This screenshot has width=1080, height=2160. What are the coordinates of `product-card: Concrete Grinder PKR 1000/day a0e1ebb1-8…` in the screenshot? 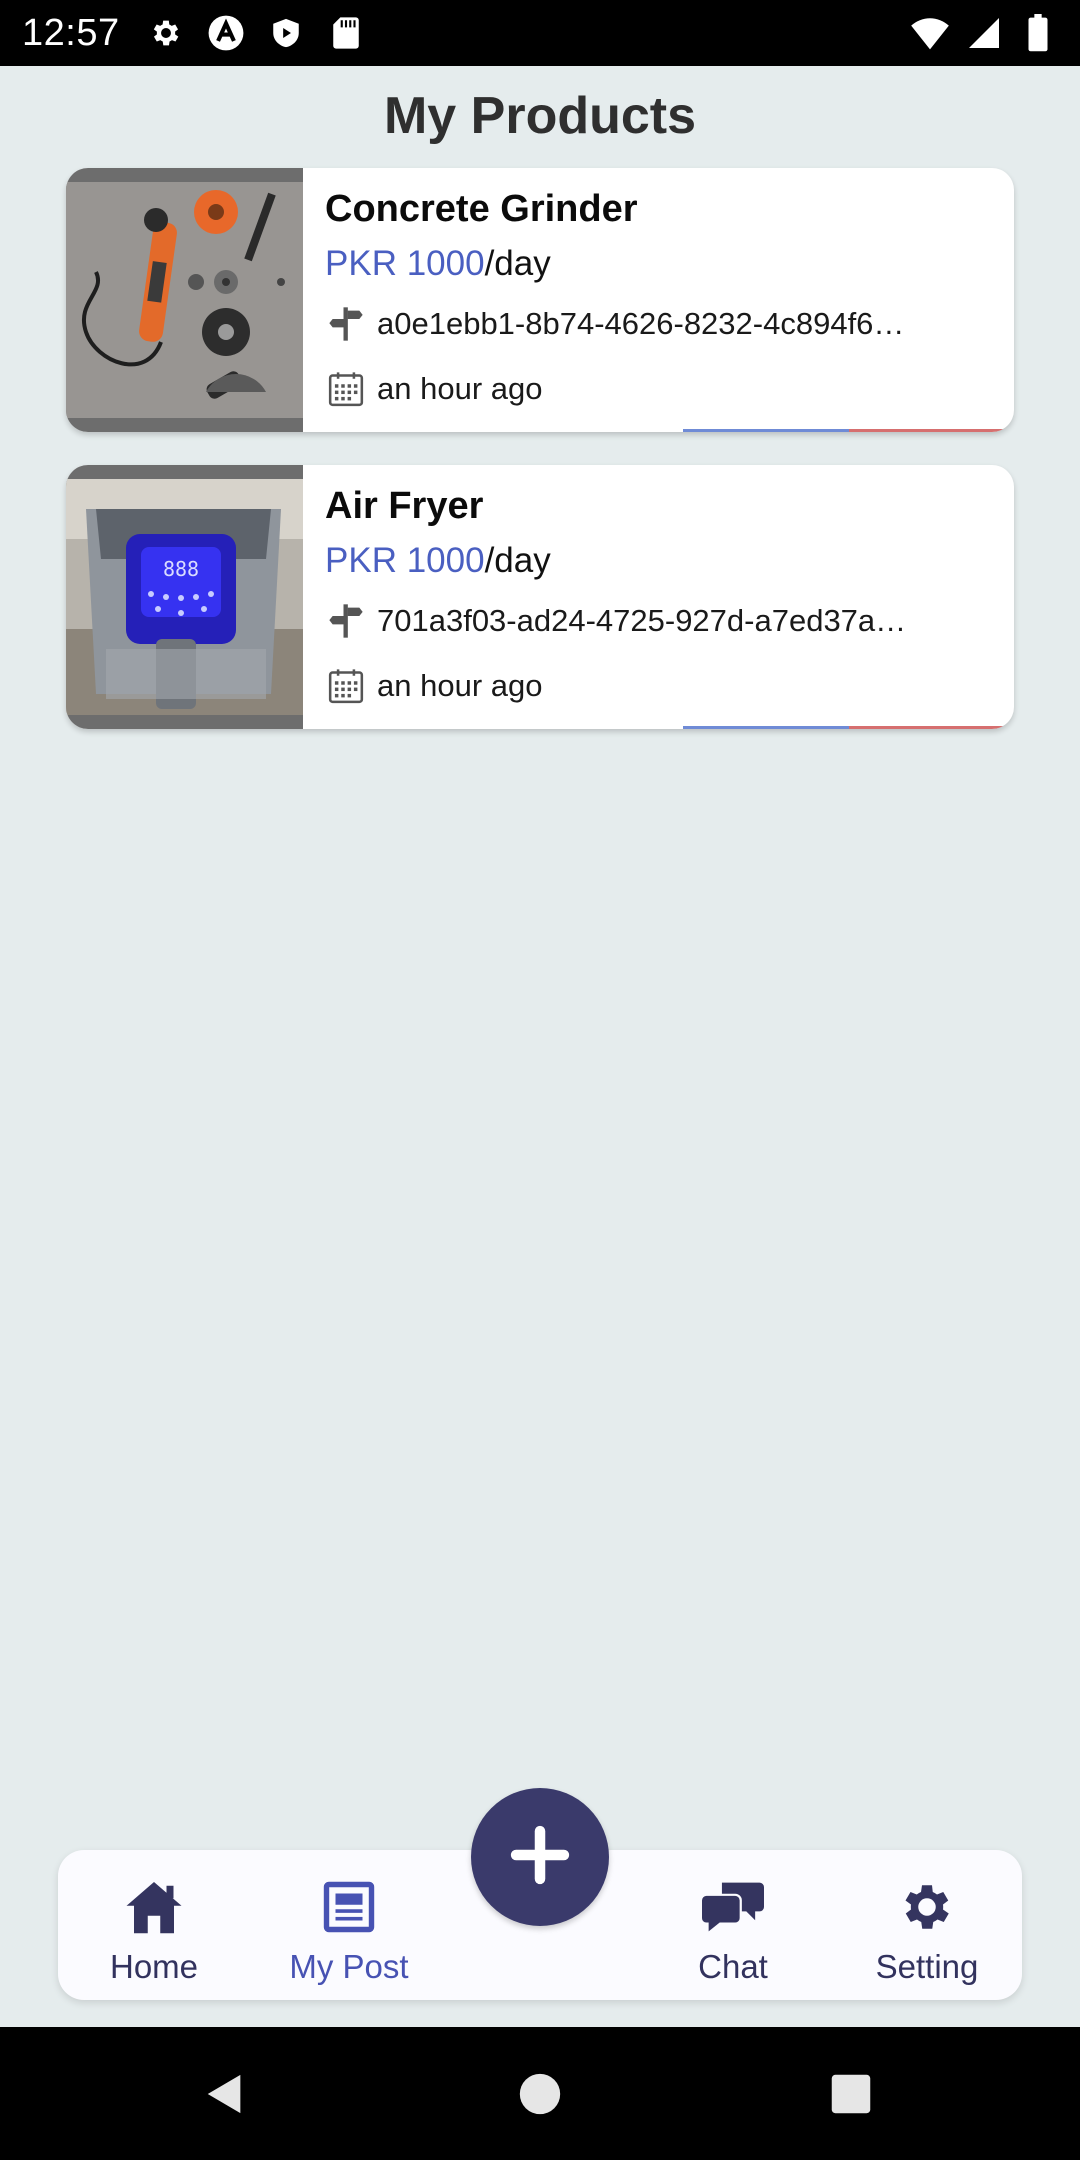 It's located at (540, 300).